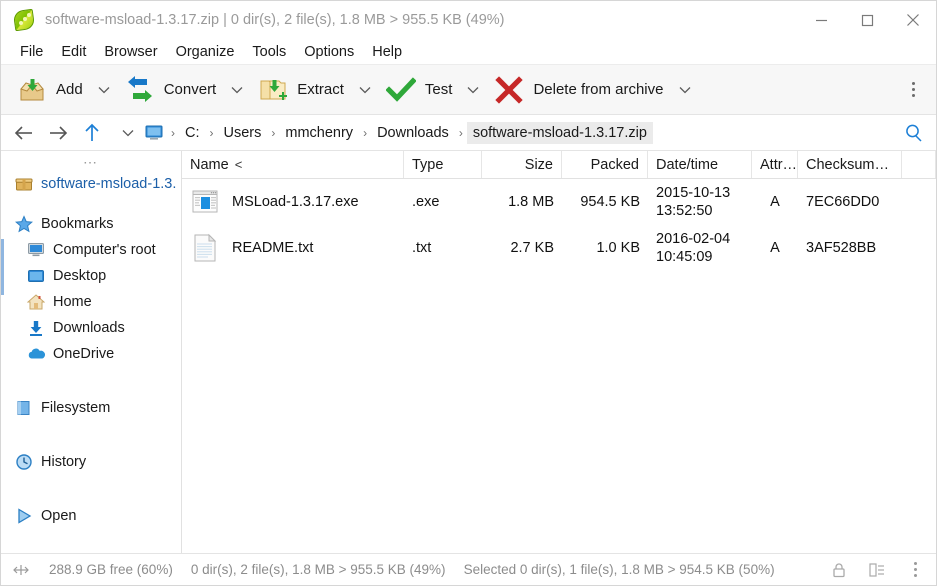 The height and width of the screenshot is (586, 937). I want to click on check-mark-icon, so click(401, 90).